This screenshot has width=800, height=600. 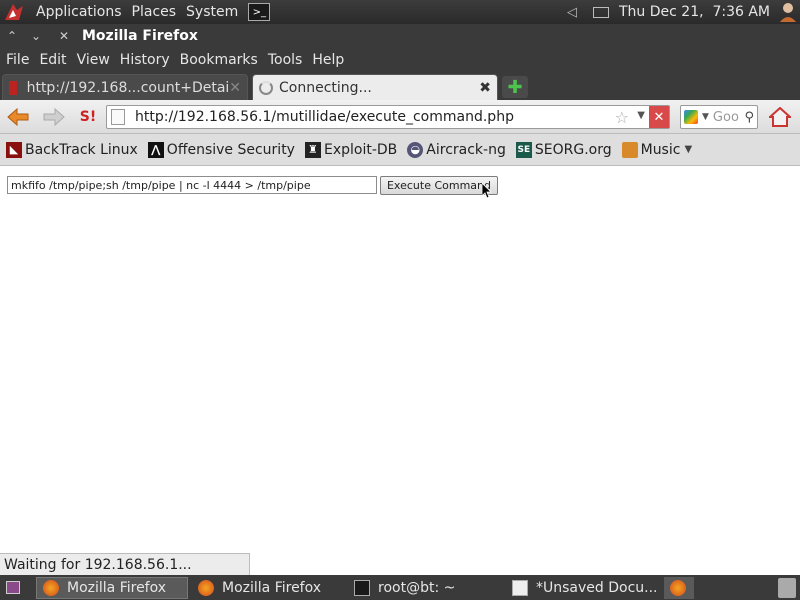 What do you see at coordinates (14, 12) in the screenshot?
I see `backtrack-logo-icon` at bounding box center [14, 12].